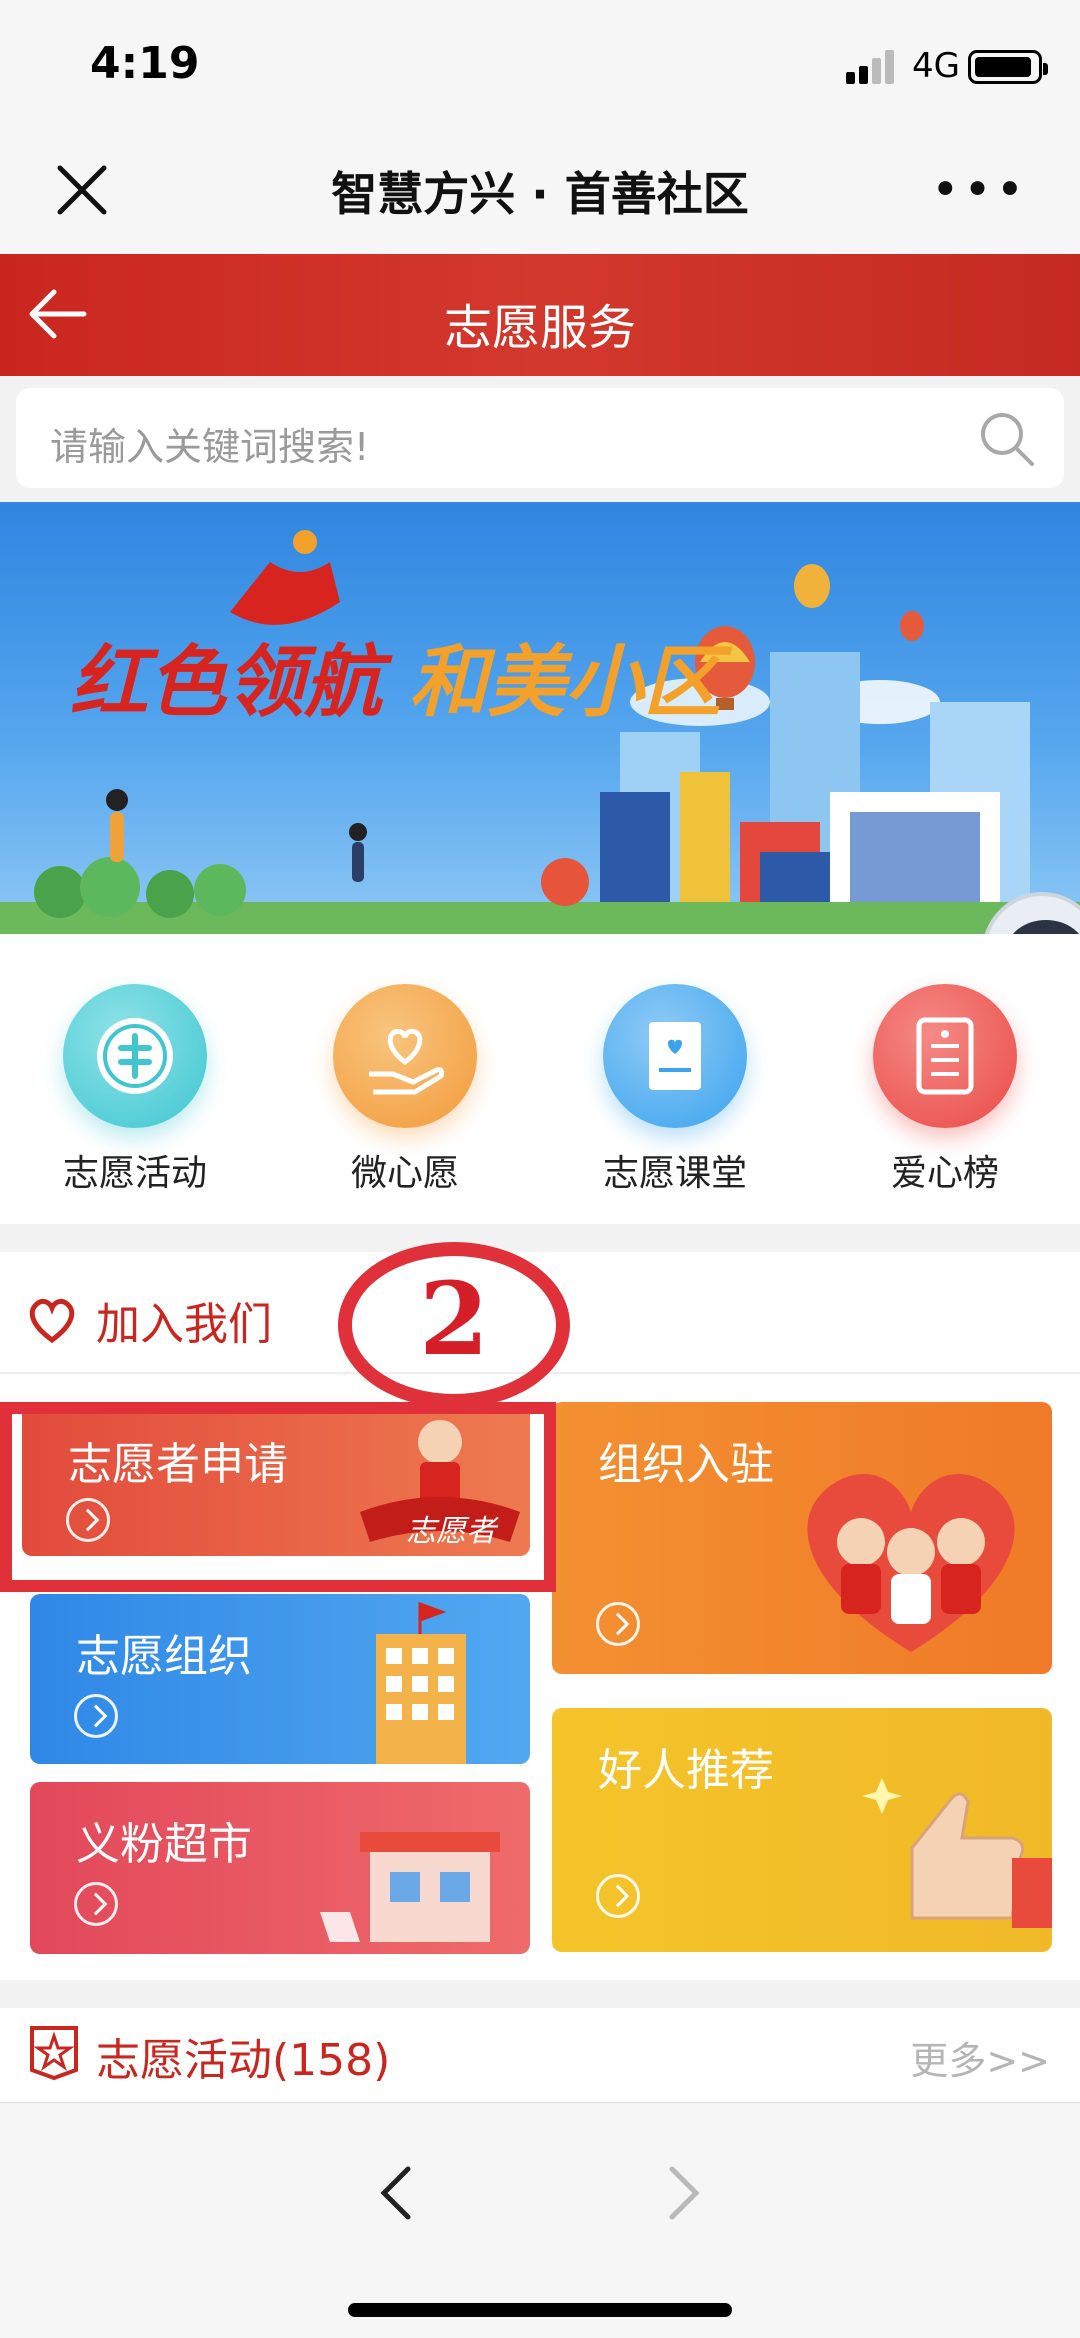  Describe the element at coordinates (405, 1056) in the screenshot. I see `heart-hand-icon` at that location.